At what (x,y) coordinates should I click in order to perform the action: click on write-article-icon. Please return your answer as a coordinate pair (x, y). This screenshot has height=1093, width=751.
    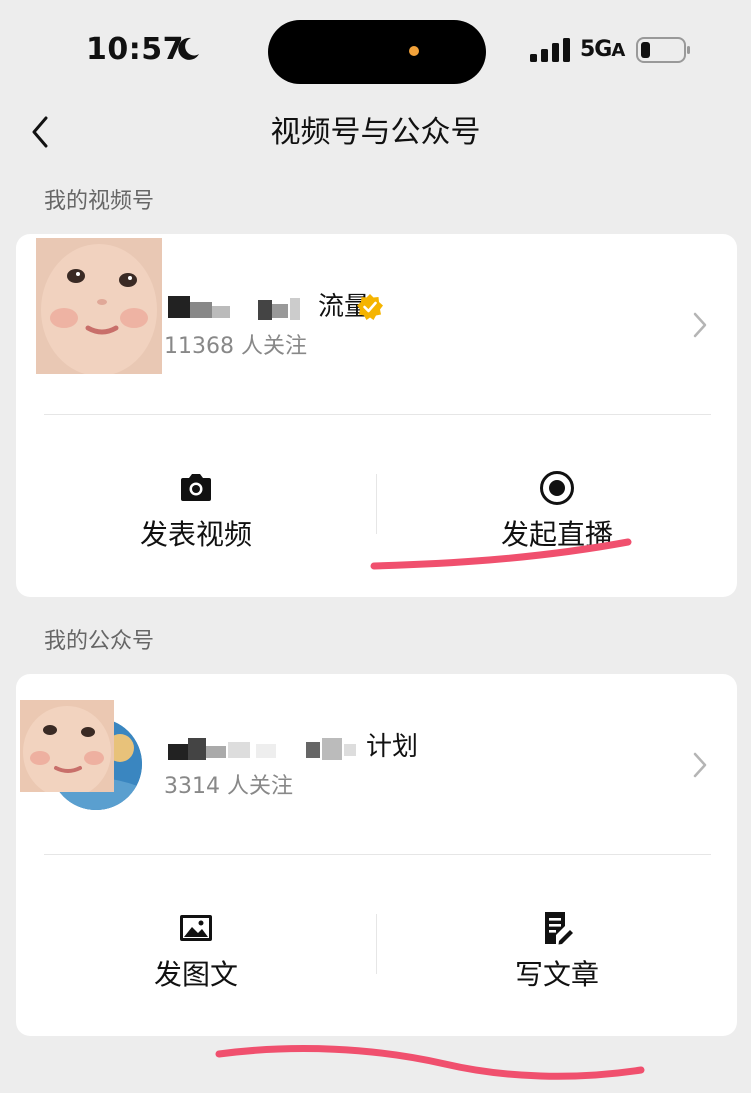
    Looking at the image, I should click on (559, 928).